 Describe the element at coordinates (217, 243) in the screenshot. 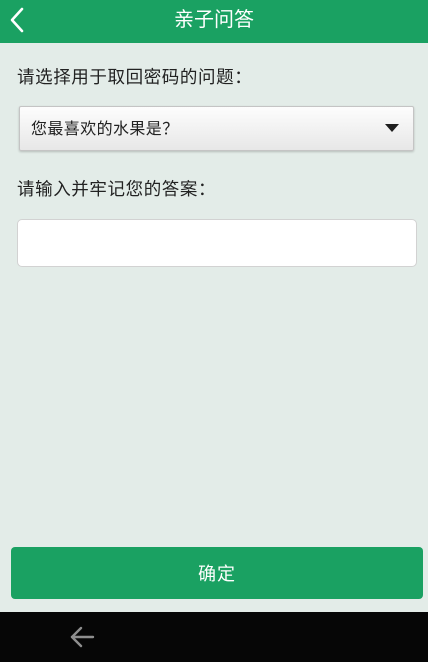

I see `answer-input` at that location.